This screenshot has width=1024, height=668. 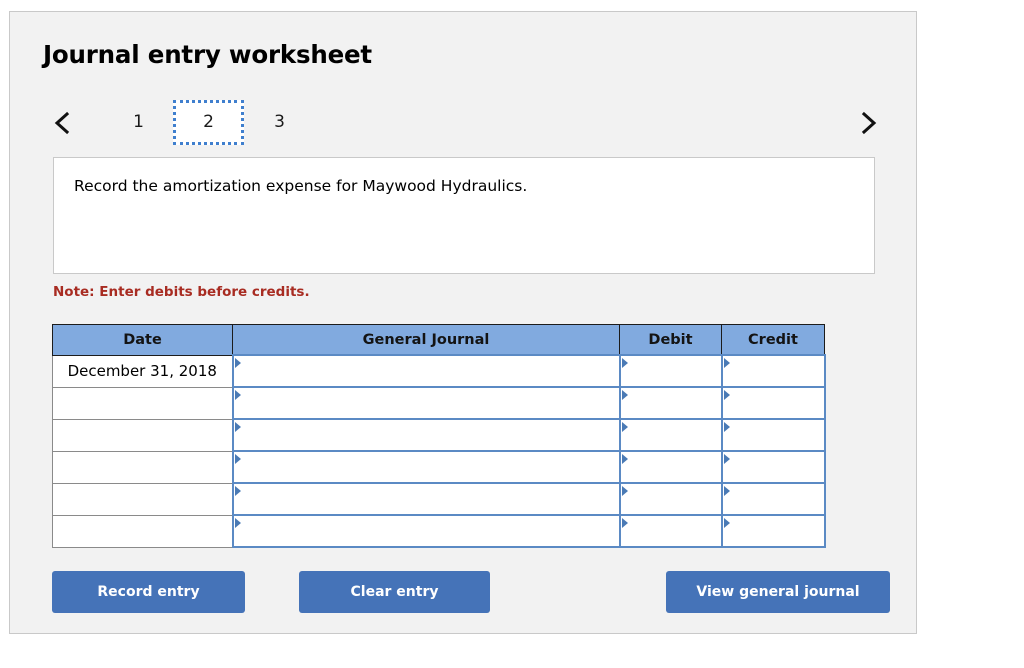 What do you see at coordinates (465, 122) in the screenshot?
I see `worksheet-pager: 1 2 3` at bounding box center [465, 122].